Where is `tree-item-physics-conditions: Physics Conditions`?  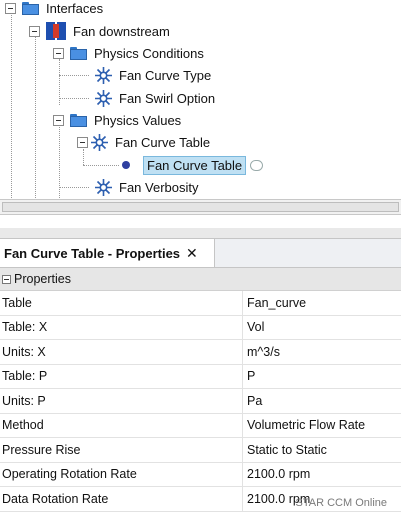
tree-item-physics-conditions: Physics Conditions is located at coordinates (128, 53).